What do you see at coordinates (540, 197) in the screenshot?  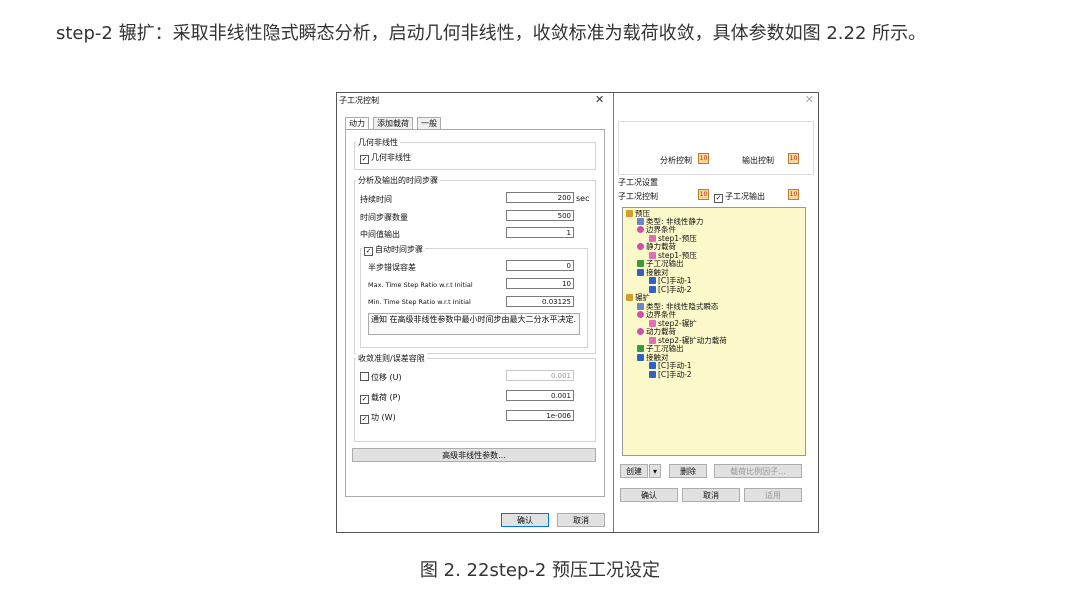 I see `duration-input: 200` at bounding box center [540, 197].